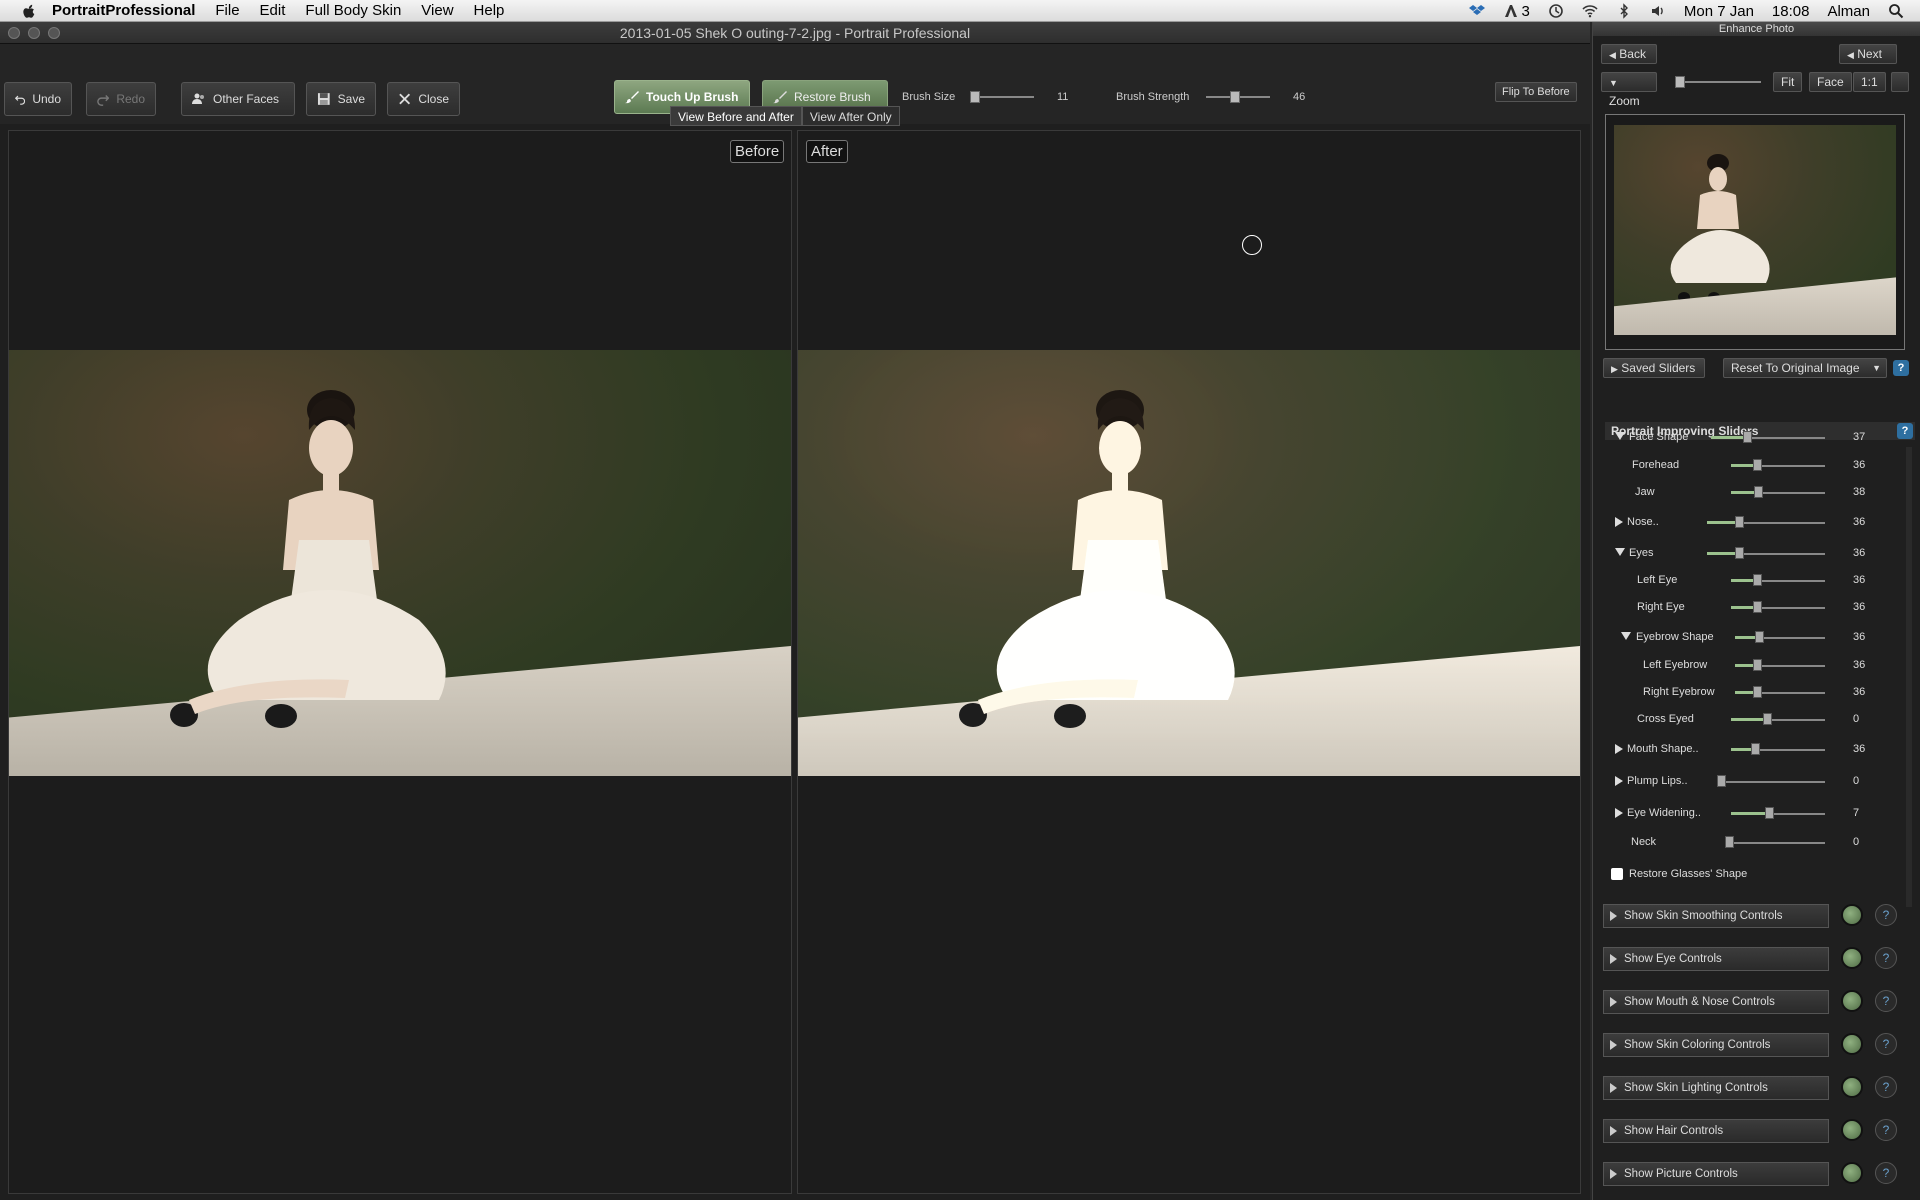  What do you see at coordinates (1716, 959) in the screenshot?
I see `show-eye-controls-button: Show Eye Controls` at bounding box center [1716, 959].